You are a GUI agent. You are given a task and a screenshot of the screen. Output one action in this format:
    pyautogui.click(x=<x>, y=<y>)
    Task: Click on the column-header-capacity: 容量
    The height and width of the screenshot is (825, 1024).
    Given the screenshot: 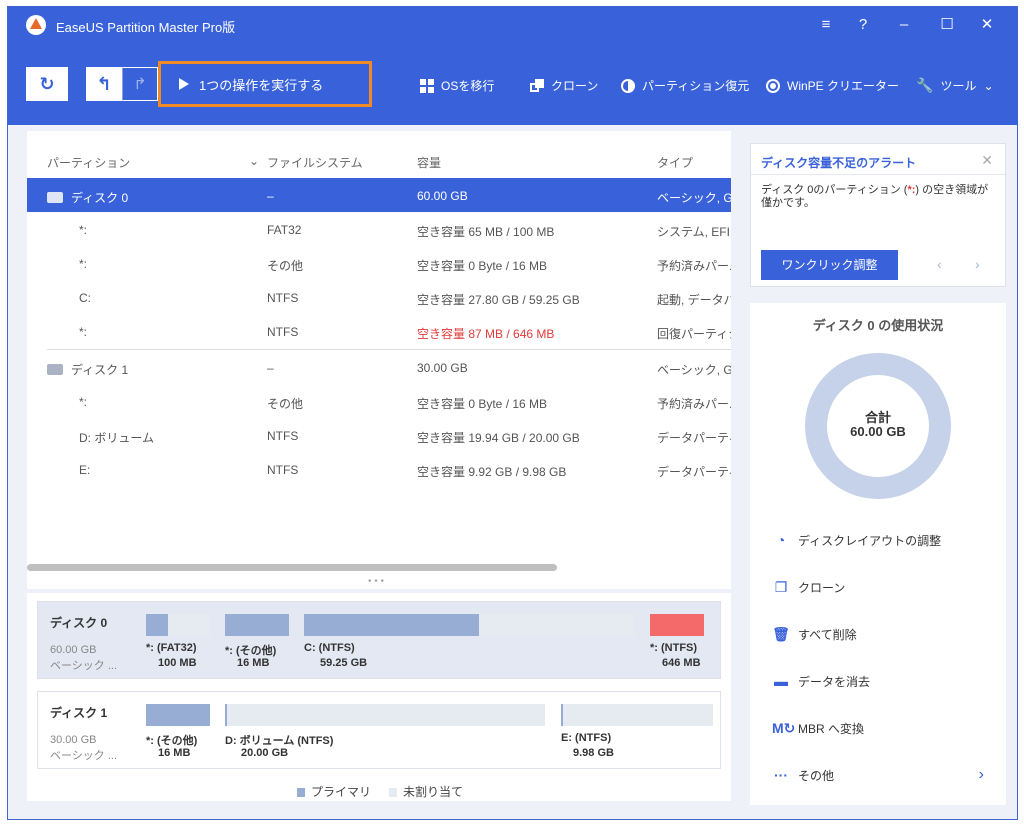 What is the action you would take?
    pyautogui.click(x=429, y=162)
    